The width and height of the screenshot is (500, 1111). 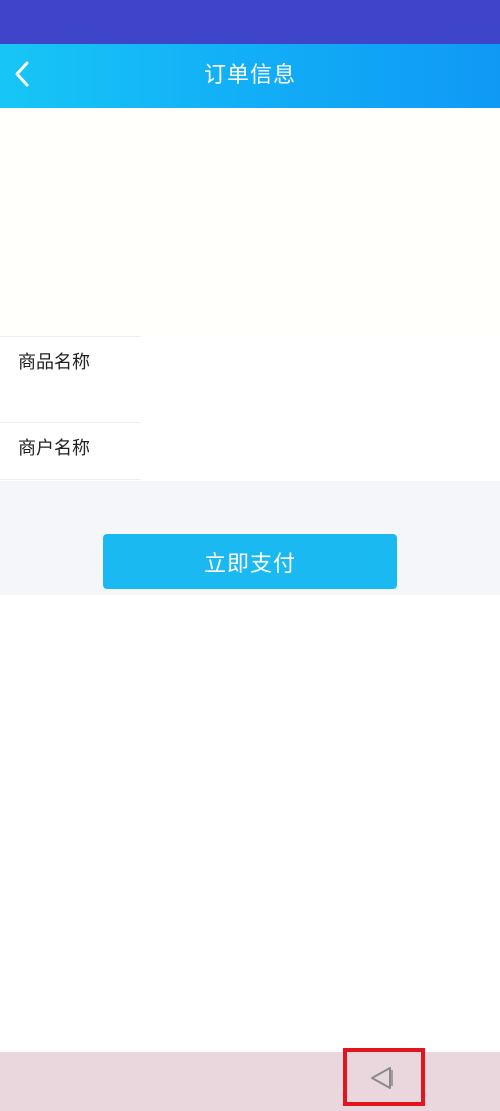 I want to click on system-navigation-bar, so click(x=250, y=1081).